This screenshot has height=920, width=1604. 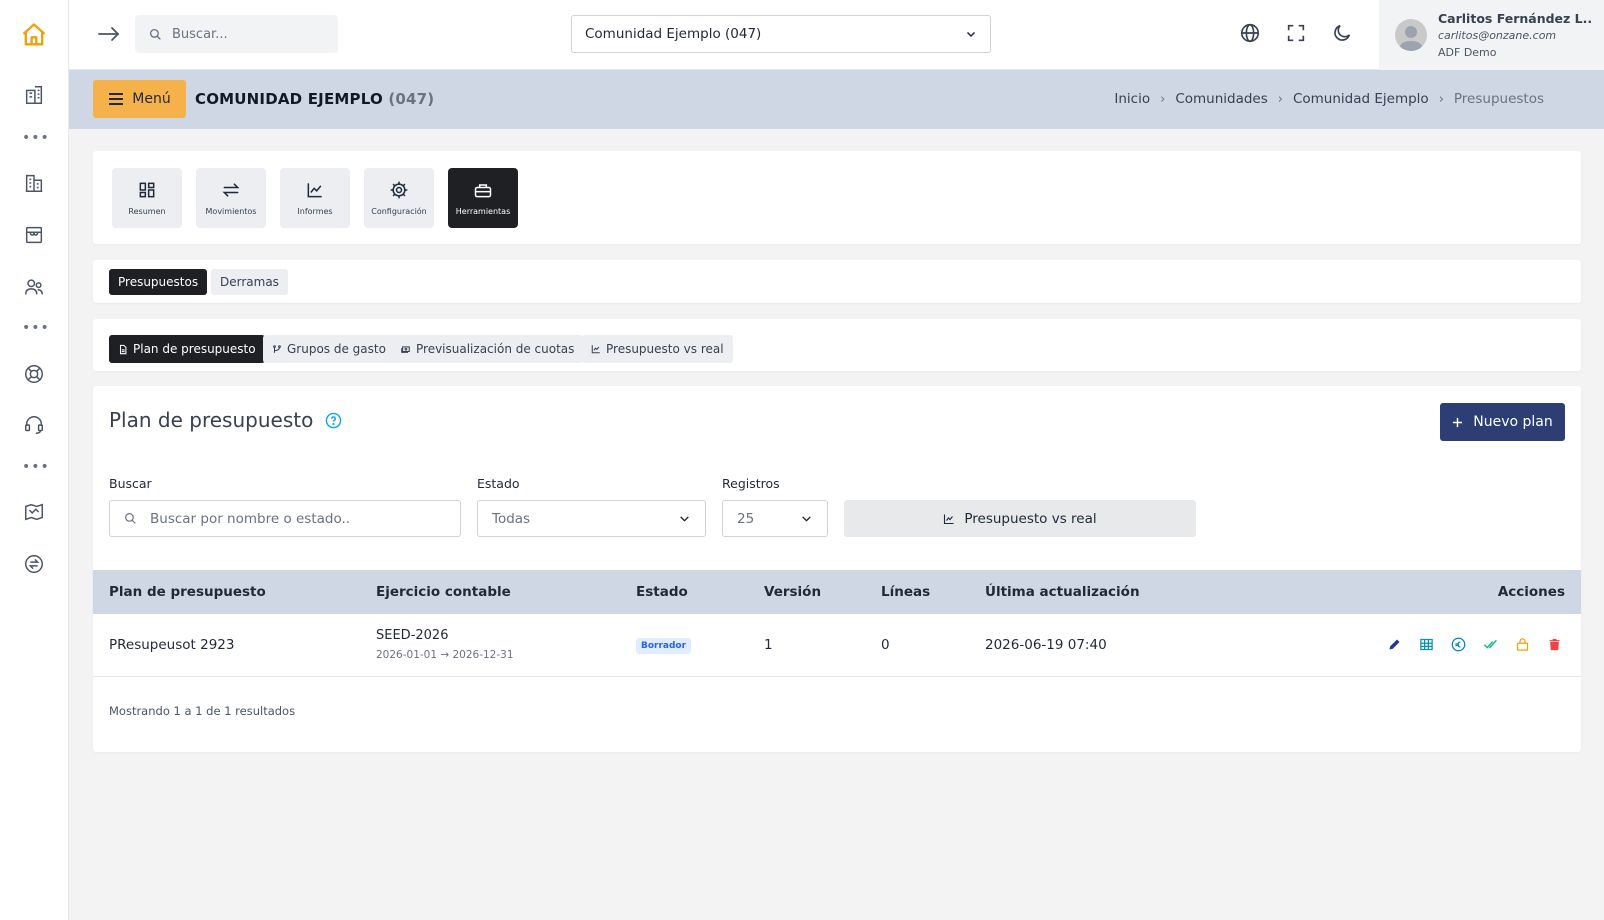 What do you see at coordinates (1132, 99) in the screenshot?
I see `breadcrumb-inicio: Inicio` at bounding box center [1132, 99].